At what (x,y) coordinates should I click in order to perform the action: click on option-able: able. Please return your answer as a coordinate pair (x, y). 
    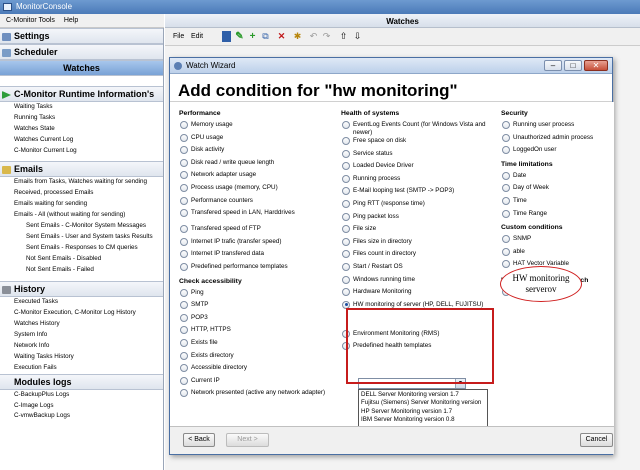
    Looking at the image, I should click on (556, 254).